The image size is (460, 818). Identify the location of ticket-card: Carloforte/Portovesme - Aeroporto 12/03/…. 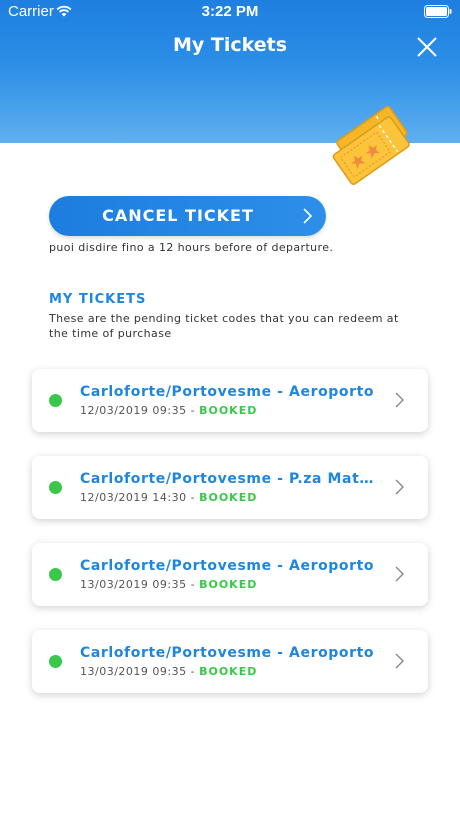
(230, 400).